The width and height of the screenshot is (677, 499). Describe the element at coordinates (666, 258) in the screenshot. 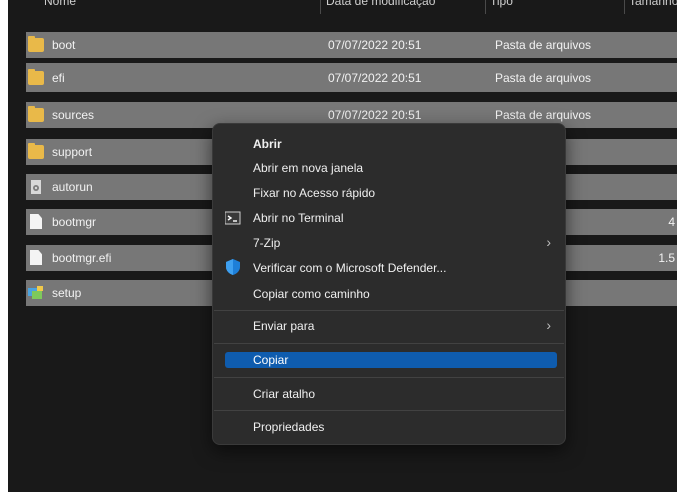

I see `file-size: 1.5` at that location.